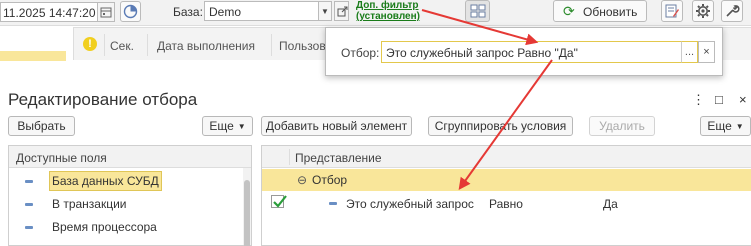  I want to click on filter-label: Отбор:, so click(360, 53).